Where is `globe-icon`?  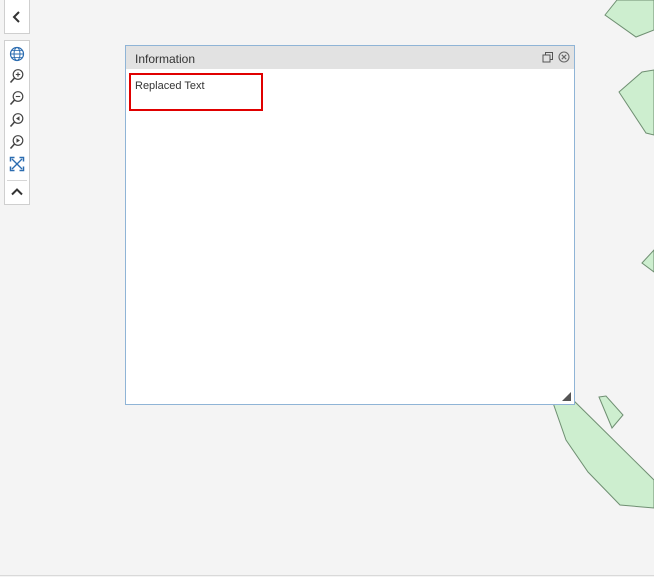 globe-icon is located at coordinates (17, 54).